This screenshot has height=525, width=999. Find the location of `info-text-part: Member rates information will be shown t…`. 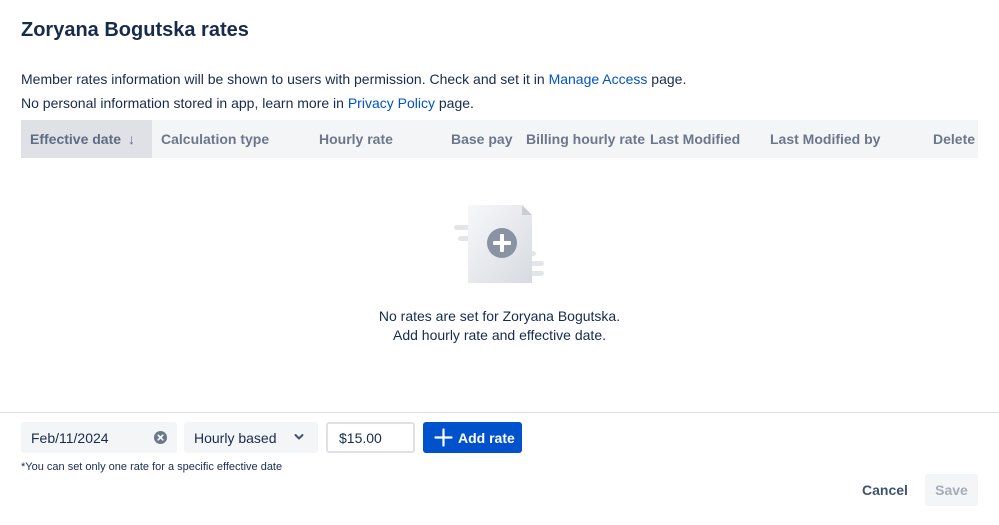

info-text-part: Member rates information will be shown t… is located at coordinates (285, 79).